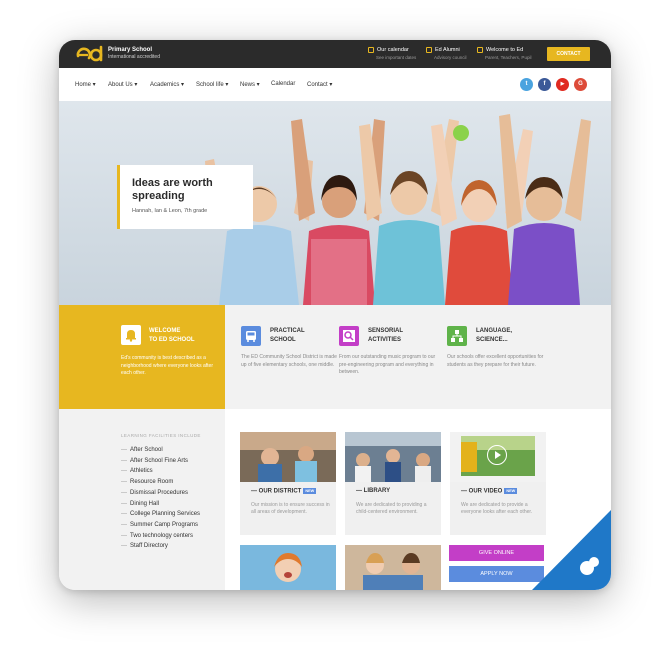 Image resolution: width=671 pixels, height=670 pixels. Describe the element at coordinates (160, 493) in the screenshot. I see `facility-item: — Dismissal Procedures` at that location.